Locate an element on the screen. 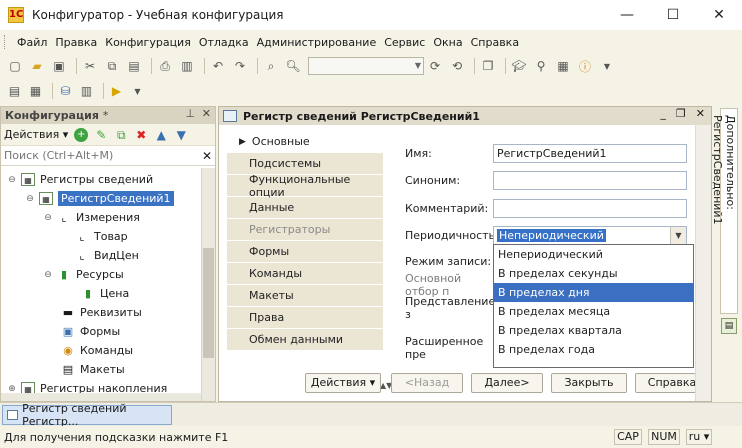 The height and width of the screenshot is (448, 742). tab-rights: Права is located at coordinates (305, 318).